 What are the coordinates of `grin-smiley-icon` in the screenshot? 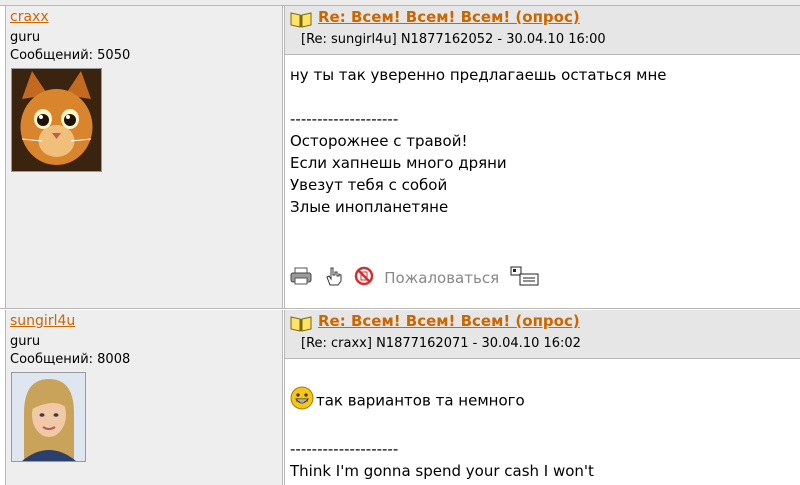 It's located at (302, 401).